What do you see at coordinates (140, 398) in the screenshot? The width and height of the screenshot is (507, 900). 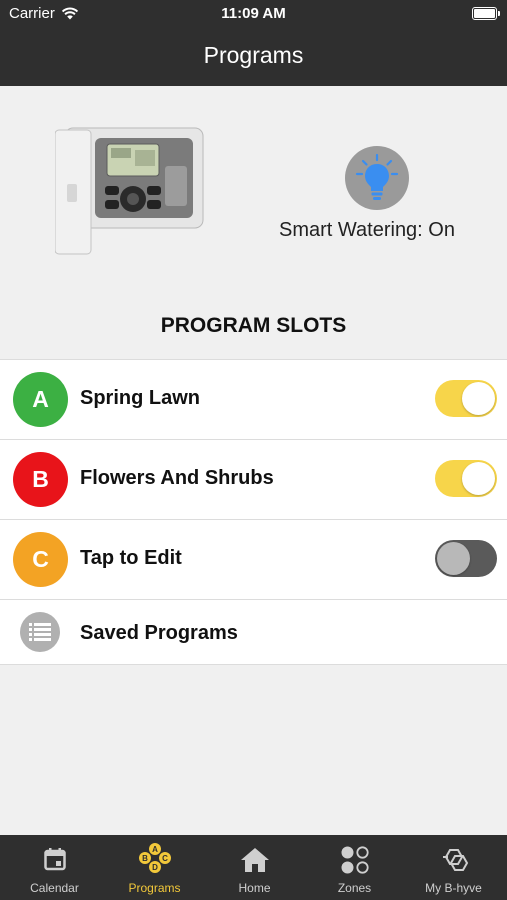 I see `program-name: Spring Lawn` at bounding box center [140, 398].